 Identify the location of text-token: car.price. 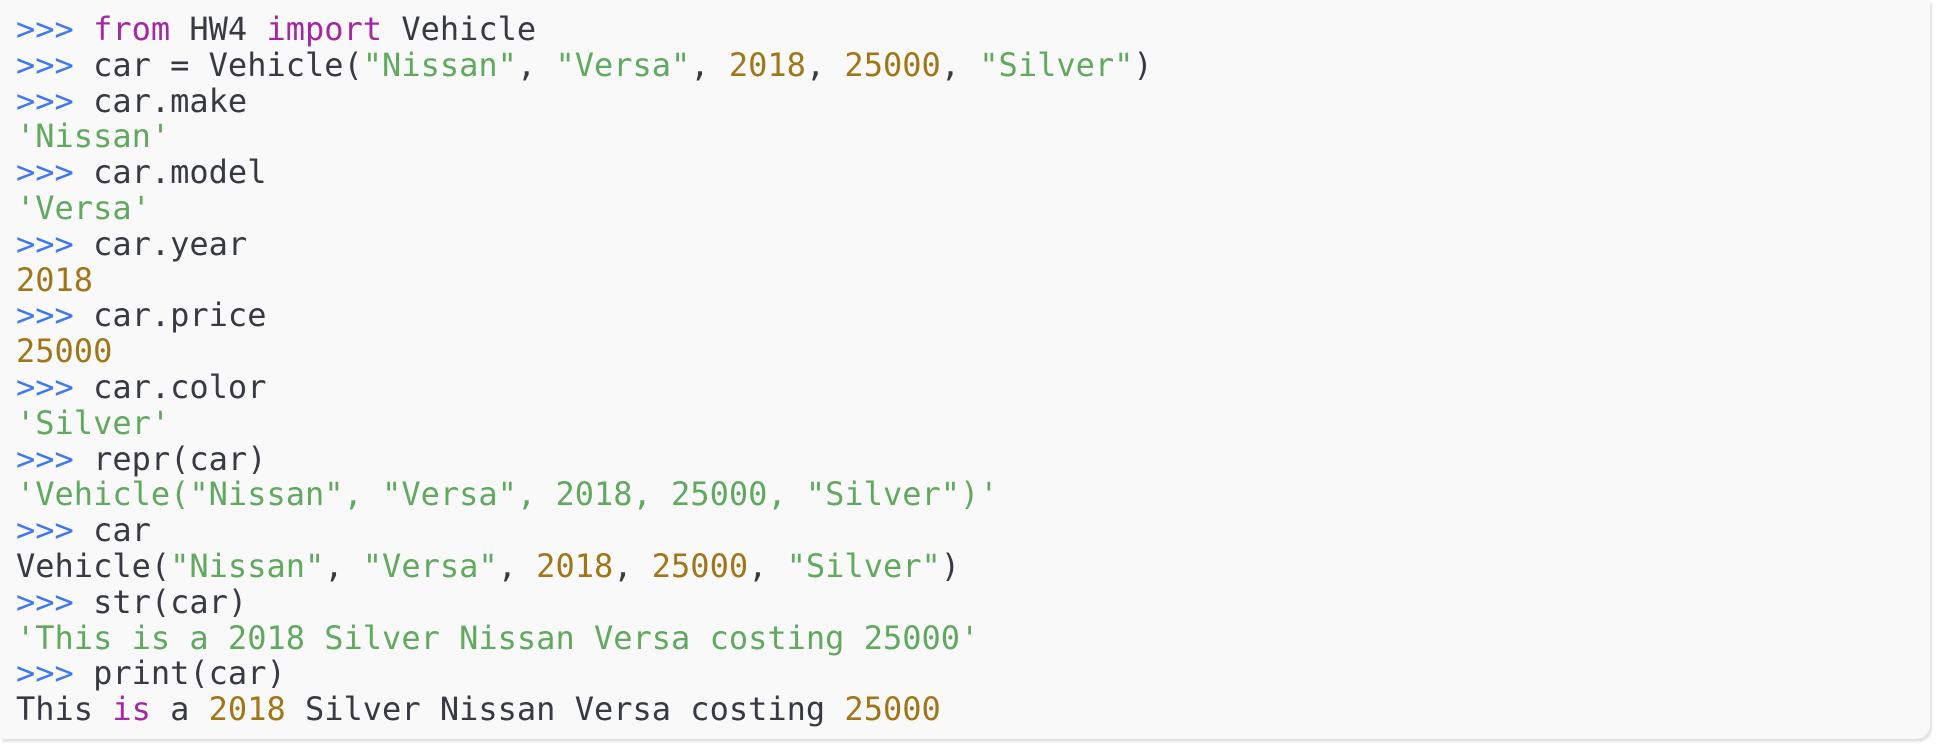
(180, 315).